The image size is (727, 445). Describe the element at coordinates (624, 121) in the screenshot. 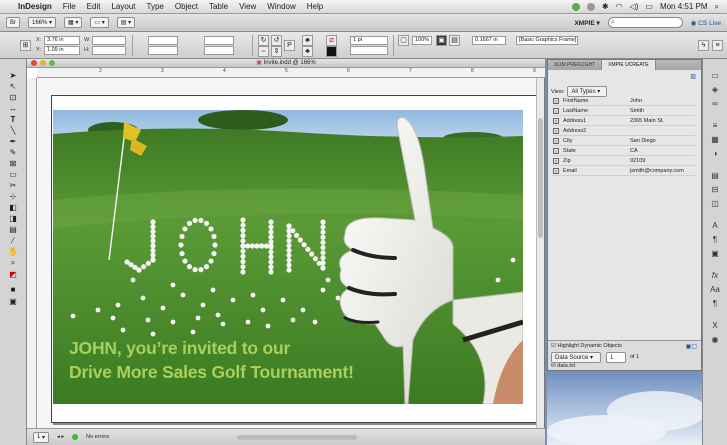

I see `field-row: T Address1 2365 Main St.` at that location.